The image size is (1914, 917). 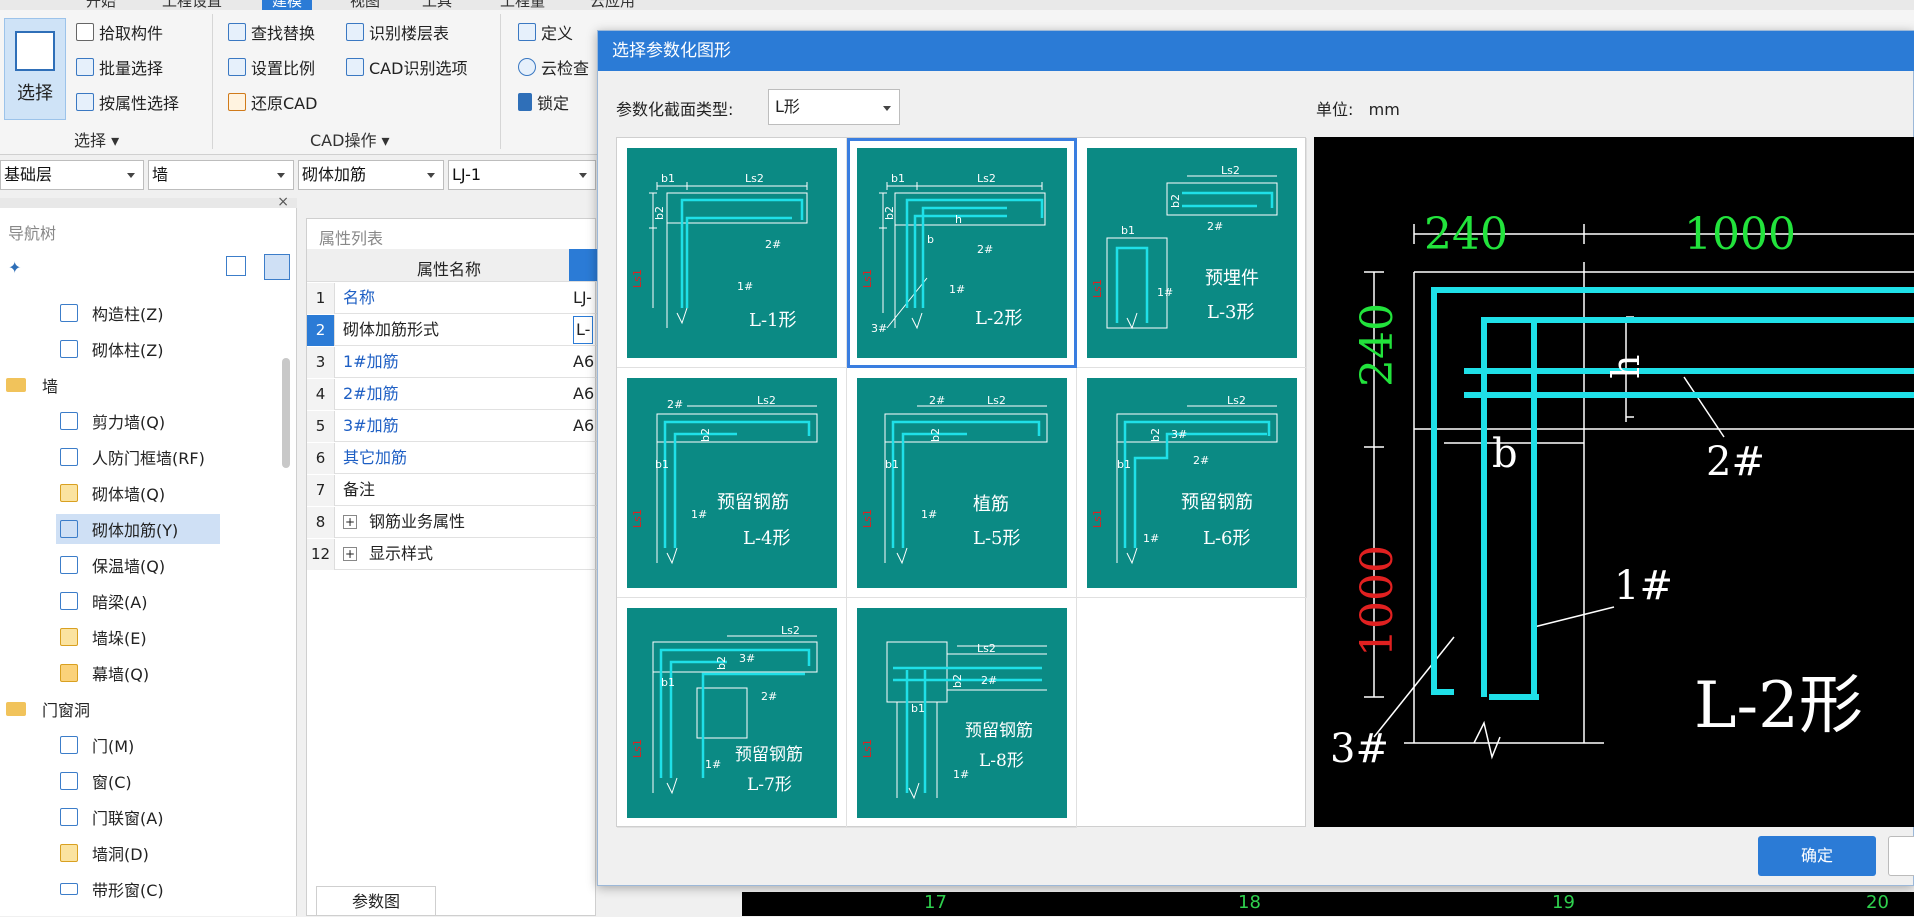 I want to click on param-diagram-tab: 参数图, so click(x=376, y=901).